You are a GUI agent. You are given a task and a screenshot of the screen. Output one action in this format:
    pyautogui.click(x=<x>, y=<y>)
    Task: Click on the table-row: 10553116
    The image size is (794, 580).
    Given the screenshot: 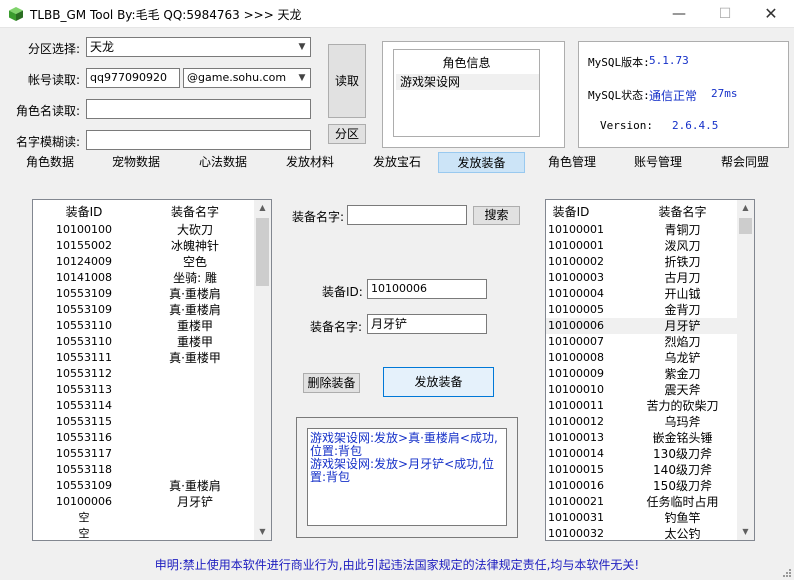 What is the action you would take?
    pyautogui.click(x=152, y=438)
    